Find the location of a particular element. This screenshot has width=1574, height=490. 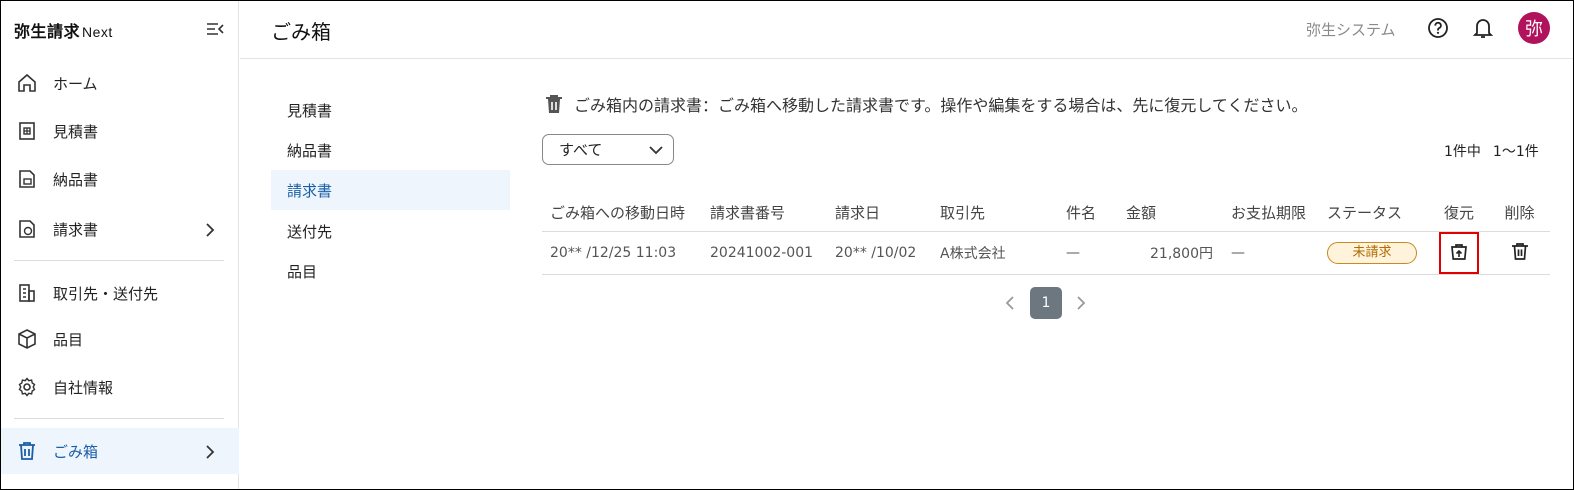

column-header: 取引先 is located at coordinates (995, 213).